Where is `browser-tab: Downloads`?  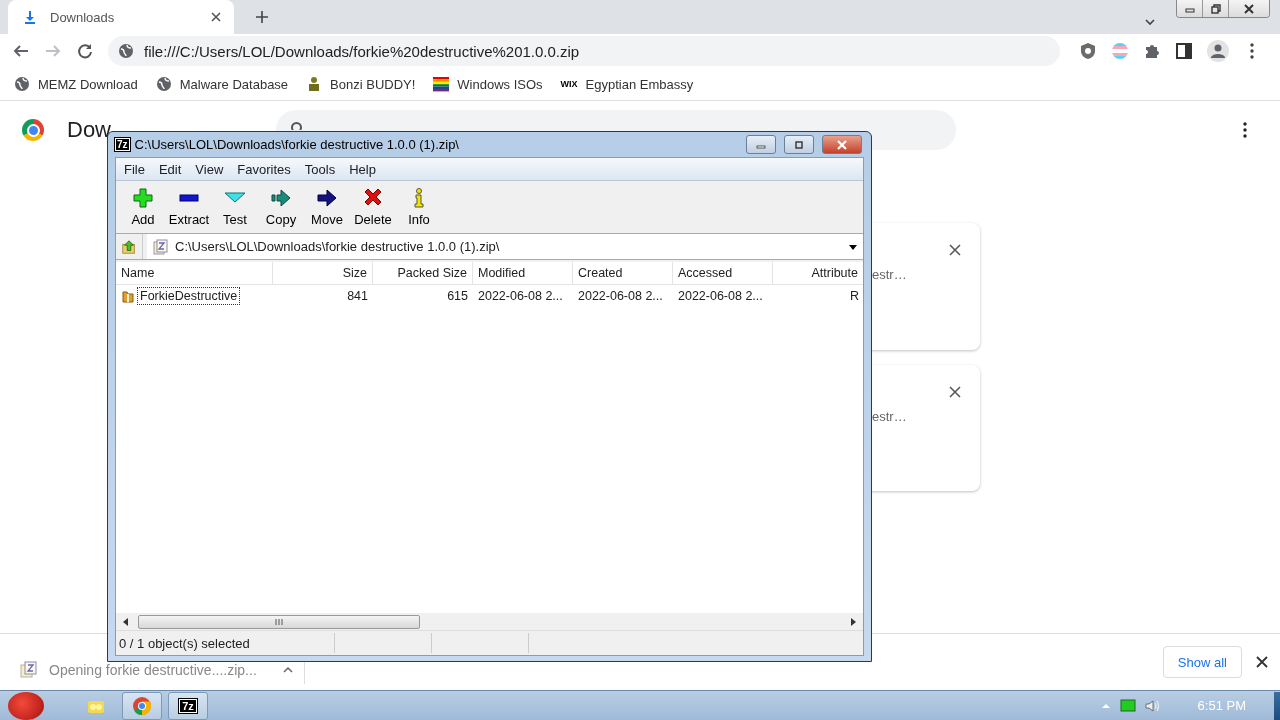 browser-tab: Downloads is located at coordinates (121, 17).